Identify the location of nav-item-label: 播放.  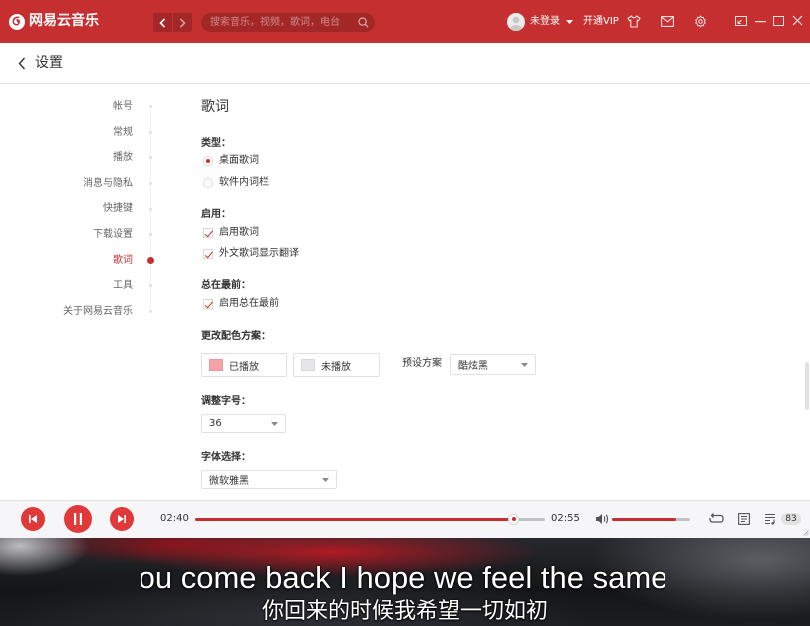
(123, 158).